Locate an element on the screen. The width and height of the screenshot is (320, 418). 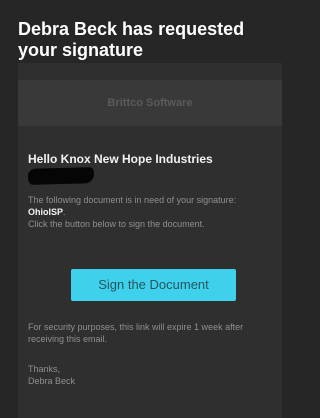
request-title: Debra Beck has requested your signature is located at coordinates (131, 39).